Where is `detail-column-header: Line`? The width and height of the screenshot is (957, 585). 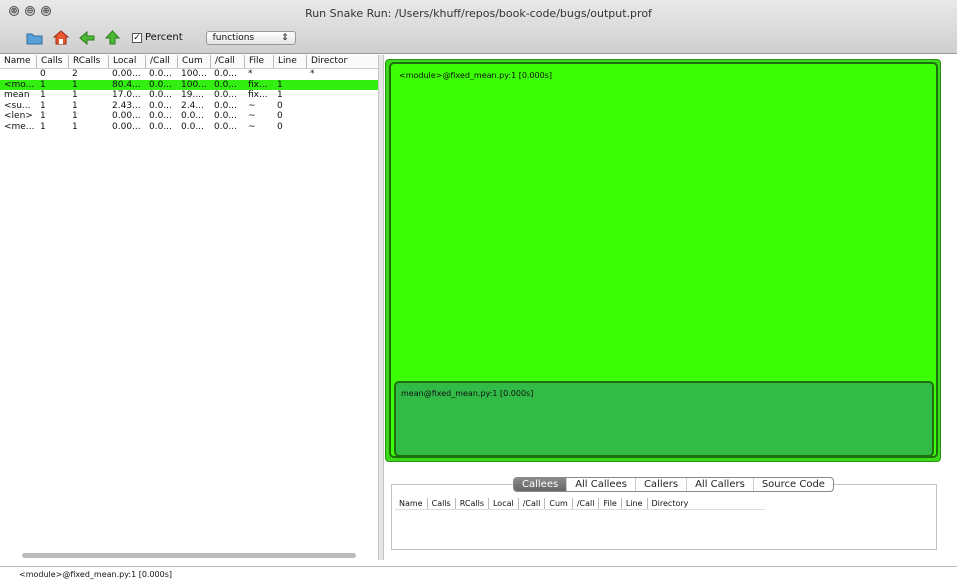 detail-column-header: Line is located at coordinates (633, 503).